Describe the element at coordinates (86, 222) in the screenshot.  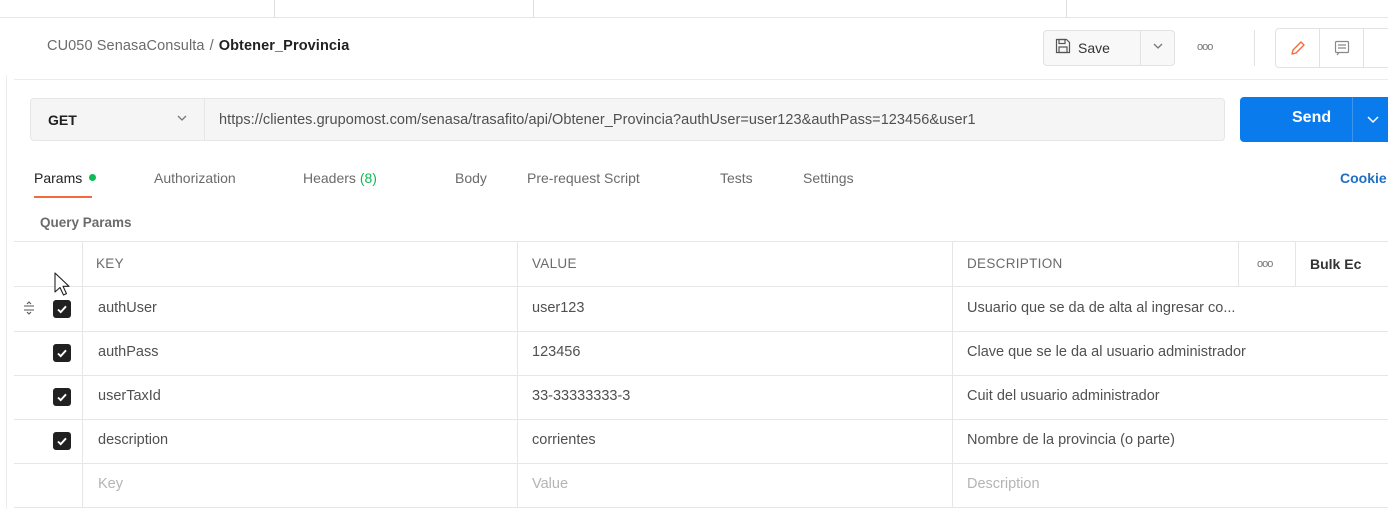
I see `query-params-label: Query Params` at that location.